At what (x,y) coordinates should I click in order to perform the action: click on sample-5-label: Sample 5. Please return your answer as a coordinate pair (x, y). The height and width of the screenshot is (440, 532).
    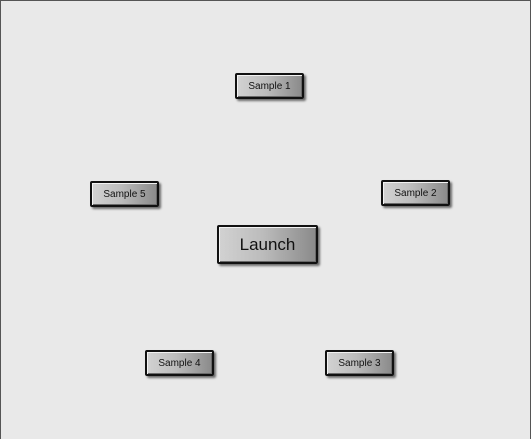
    Looking at the image, I should click on (124, 194).